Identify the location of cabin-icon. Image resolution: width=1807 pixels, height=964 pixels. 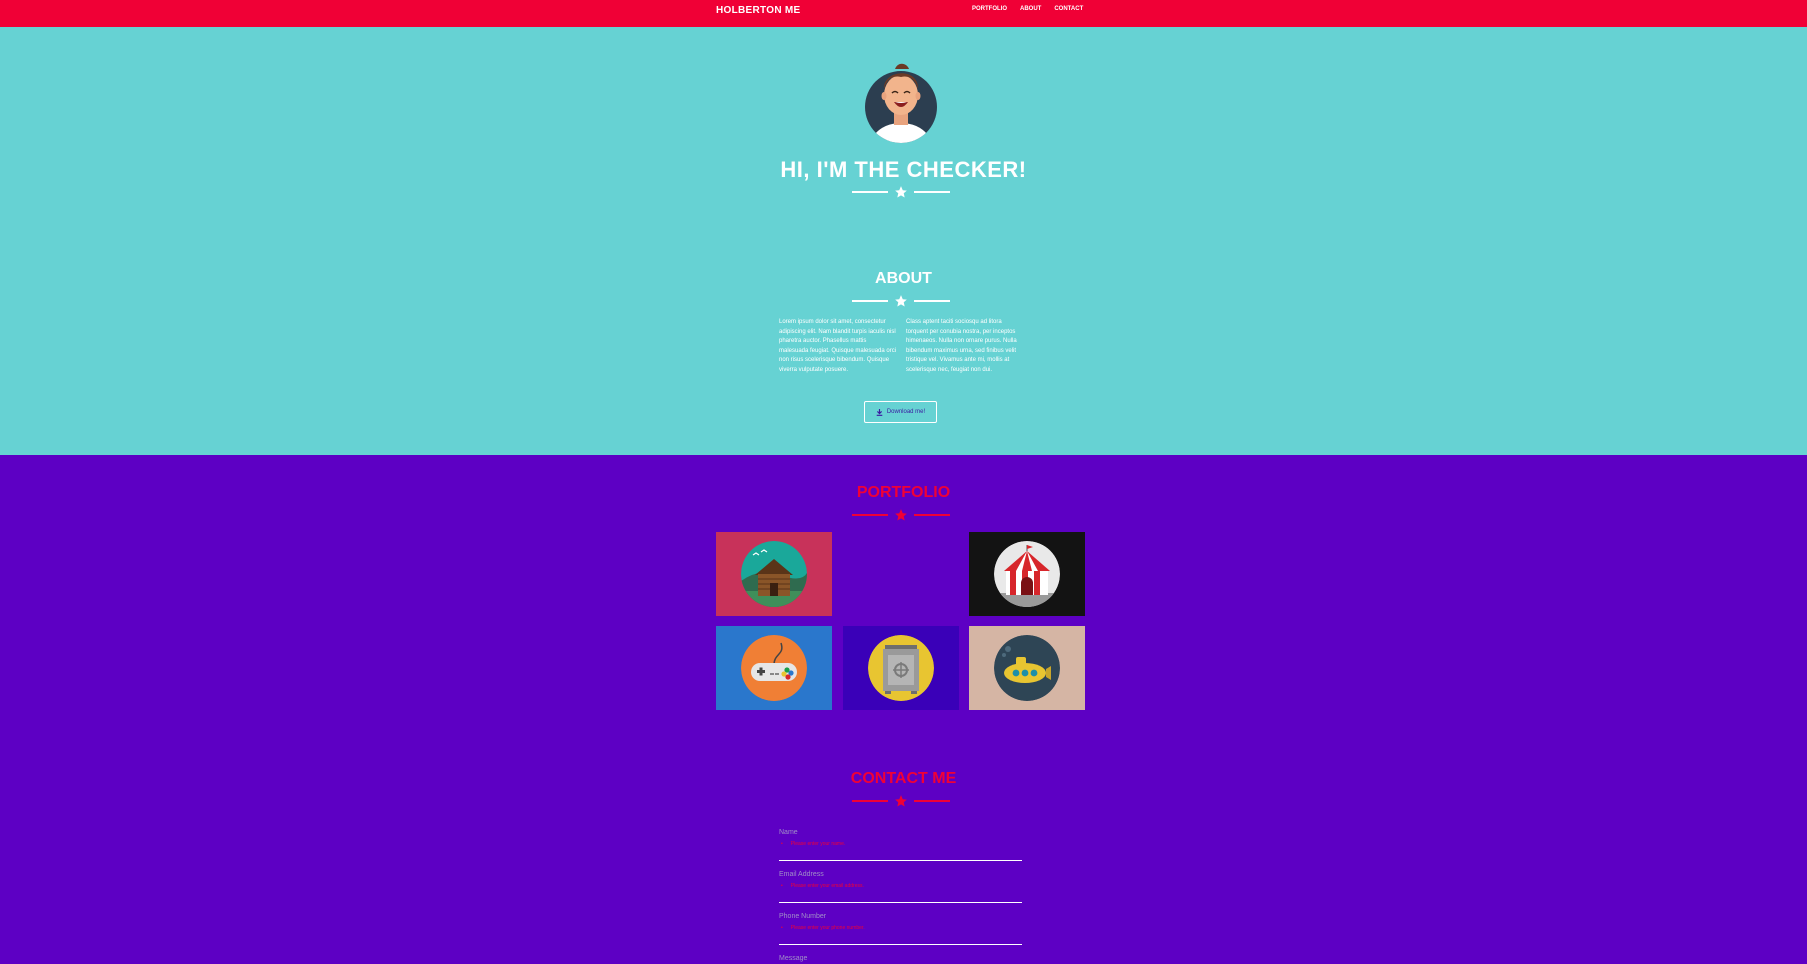
(774, 574).